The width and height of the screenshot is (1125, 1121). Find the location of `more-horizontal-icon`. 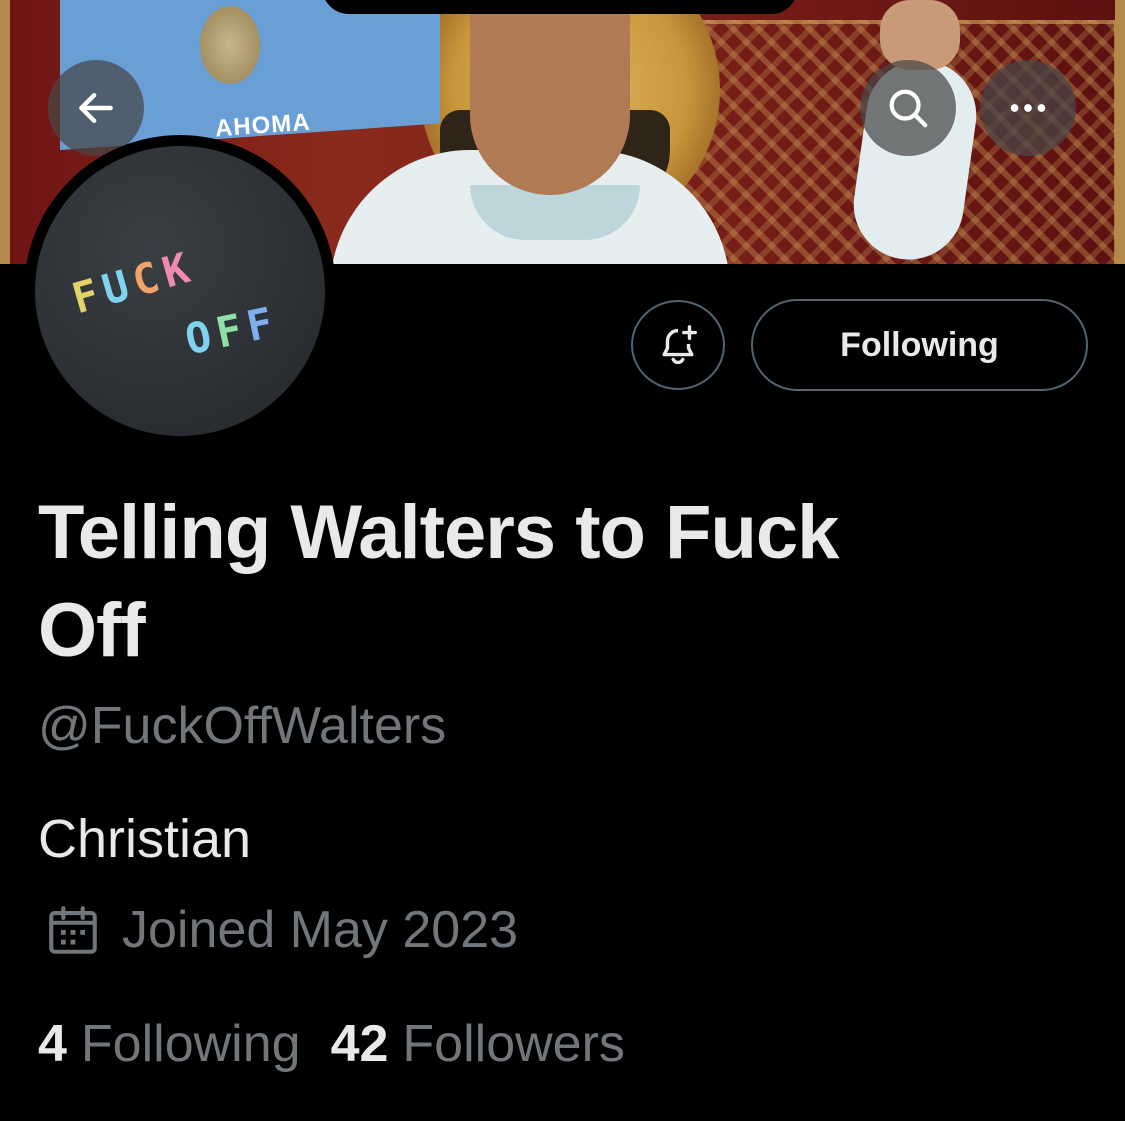

more-horizontal-icon is located at coordinates (1028, 108).